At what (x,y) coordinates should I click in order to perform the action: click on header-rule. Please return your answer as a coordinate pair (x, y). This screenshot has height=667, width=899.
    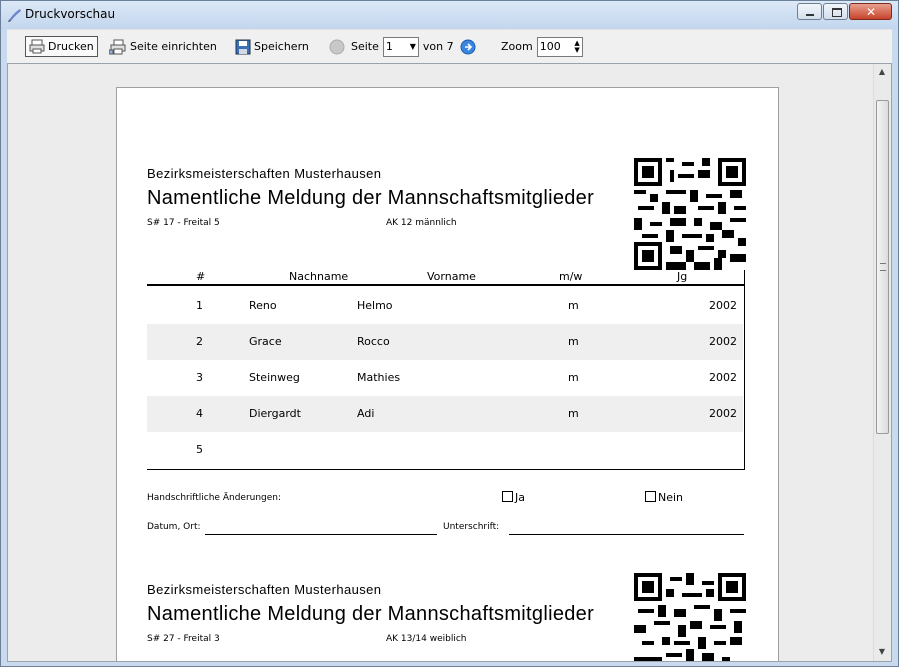
    Looking at the image, I should click on (445, 285).